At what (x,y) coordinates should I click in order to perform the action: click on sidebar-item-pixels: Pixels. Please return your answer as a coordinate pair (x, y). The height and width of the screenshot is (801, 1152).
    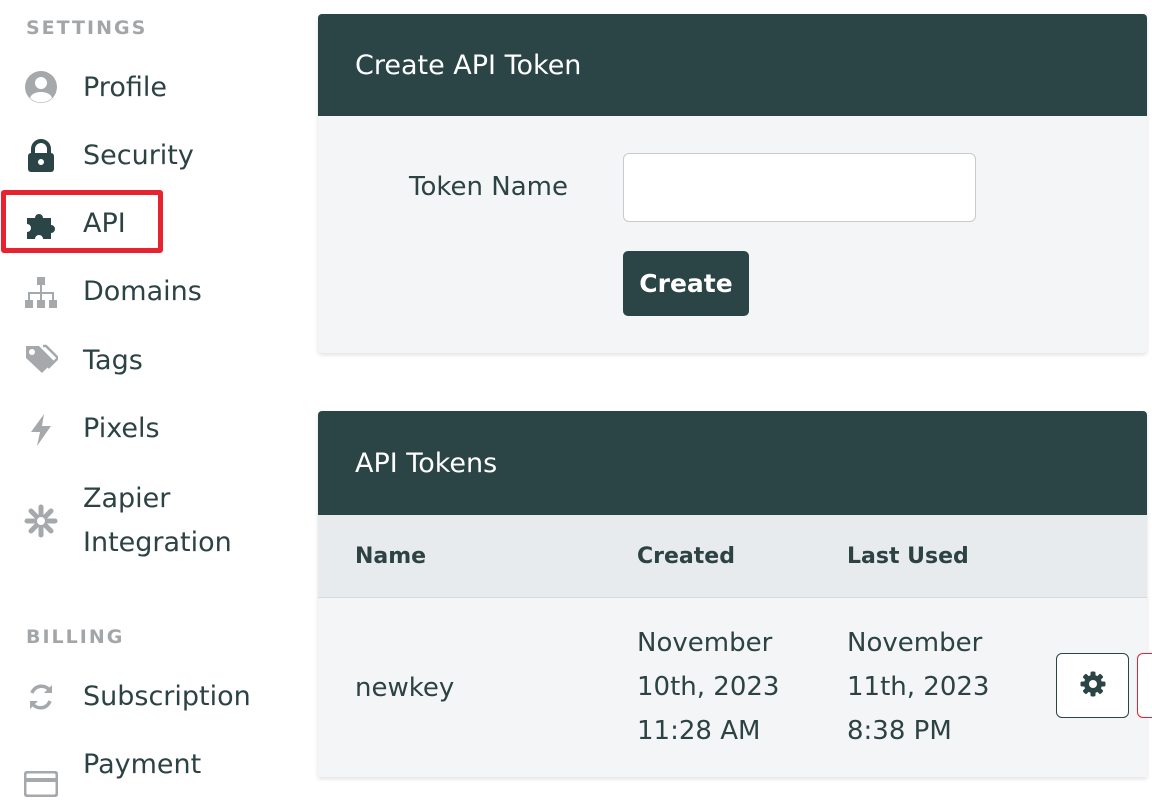
    Looking at the image, I should click on (145, 431).